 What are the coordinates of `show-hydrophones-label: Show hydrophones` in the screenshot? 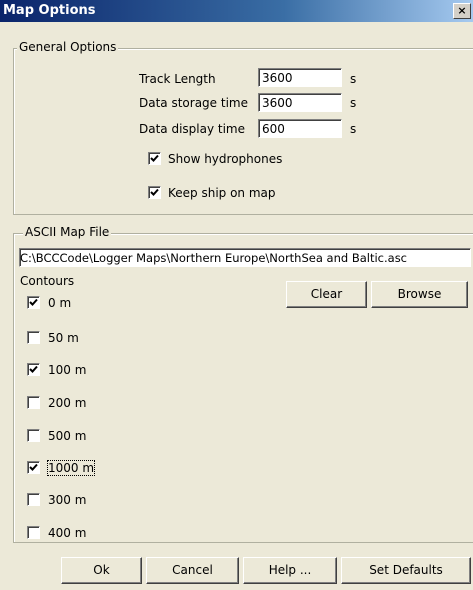 It's located at (225, 159).